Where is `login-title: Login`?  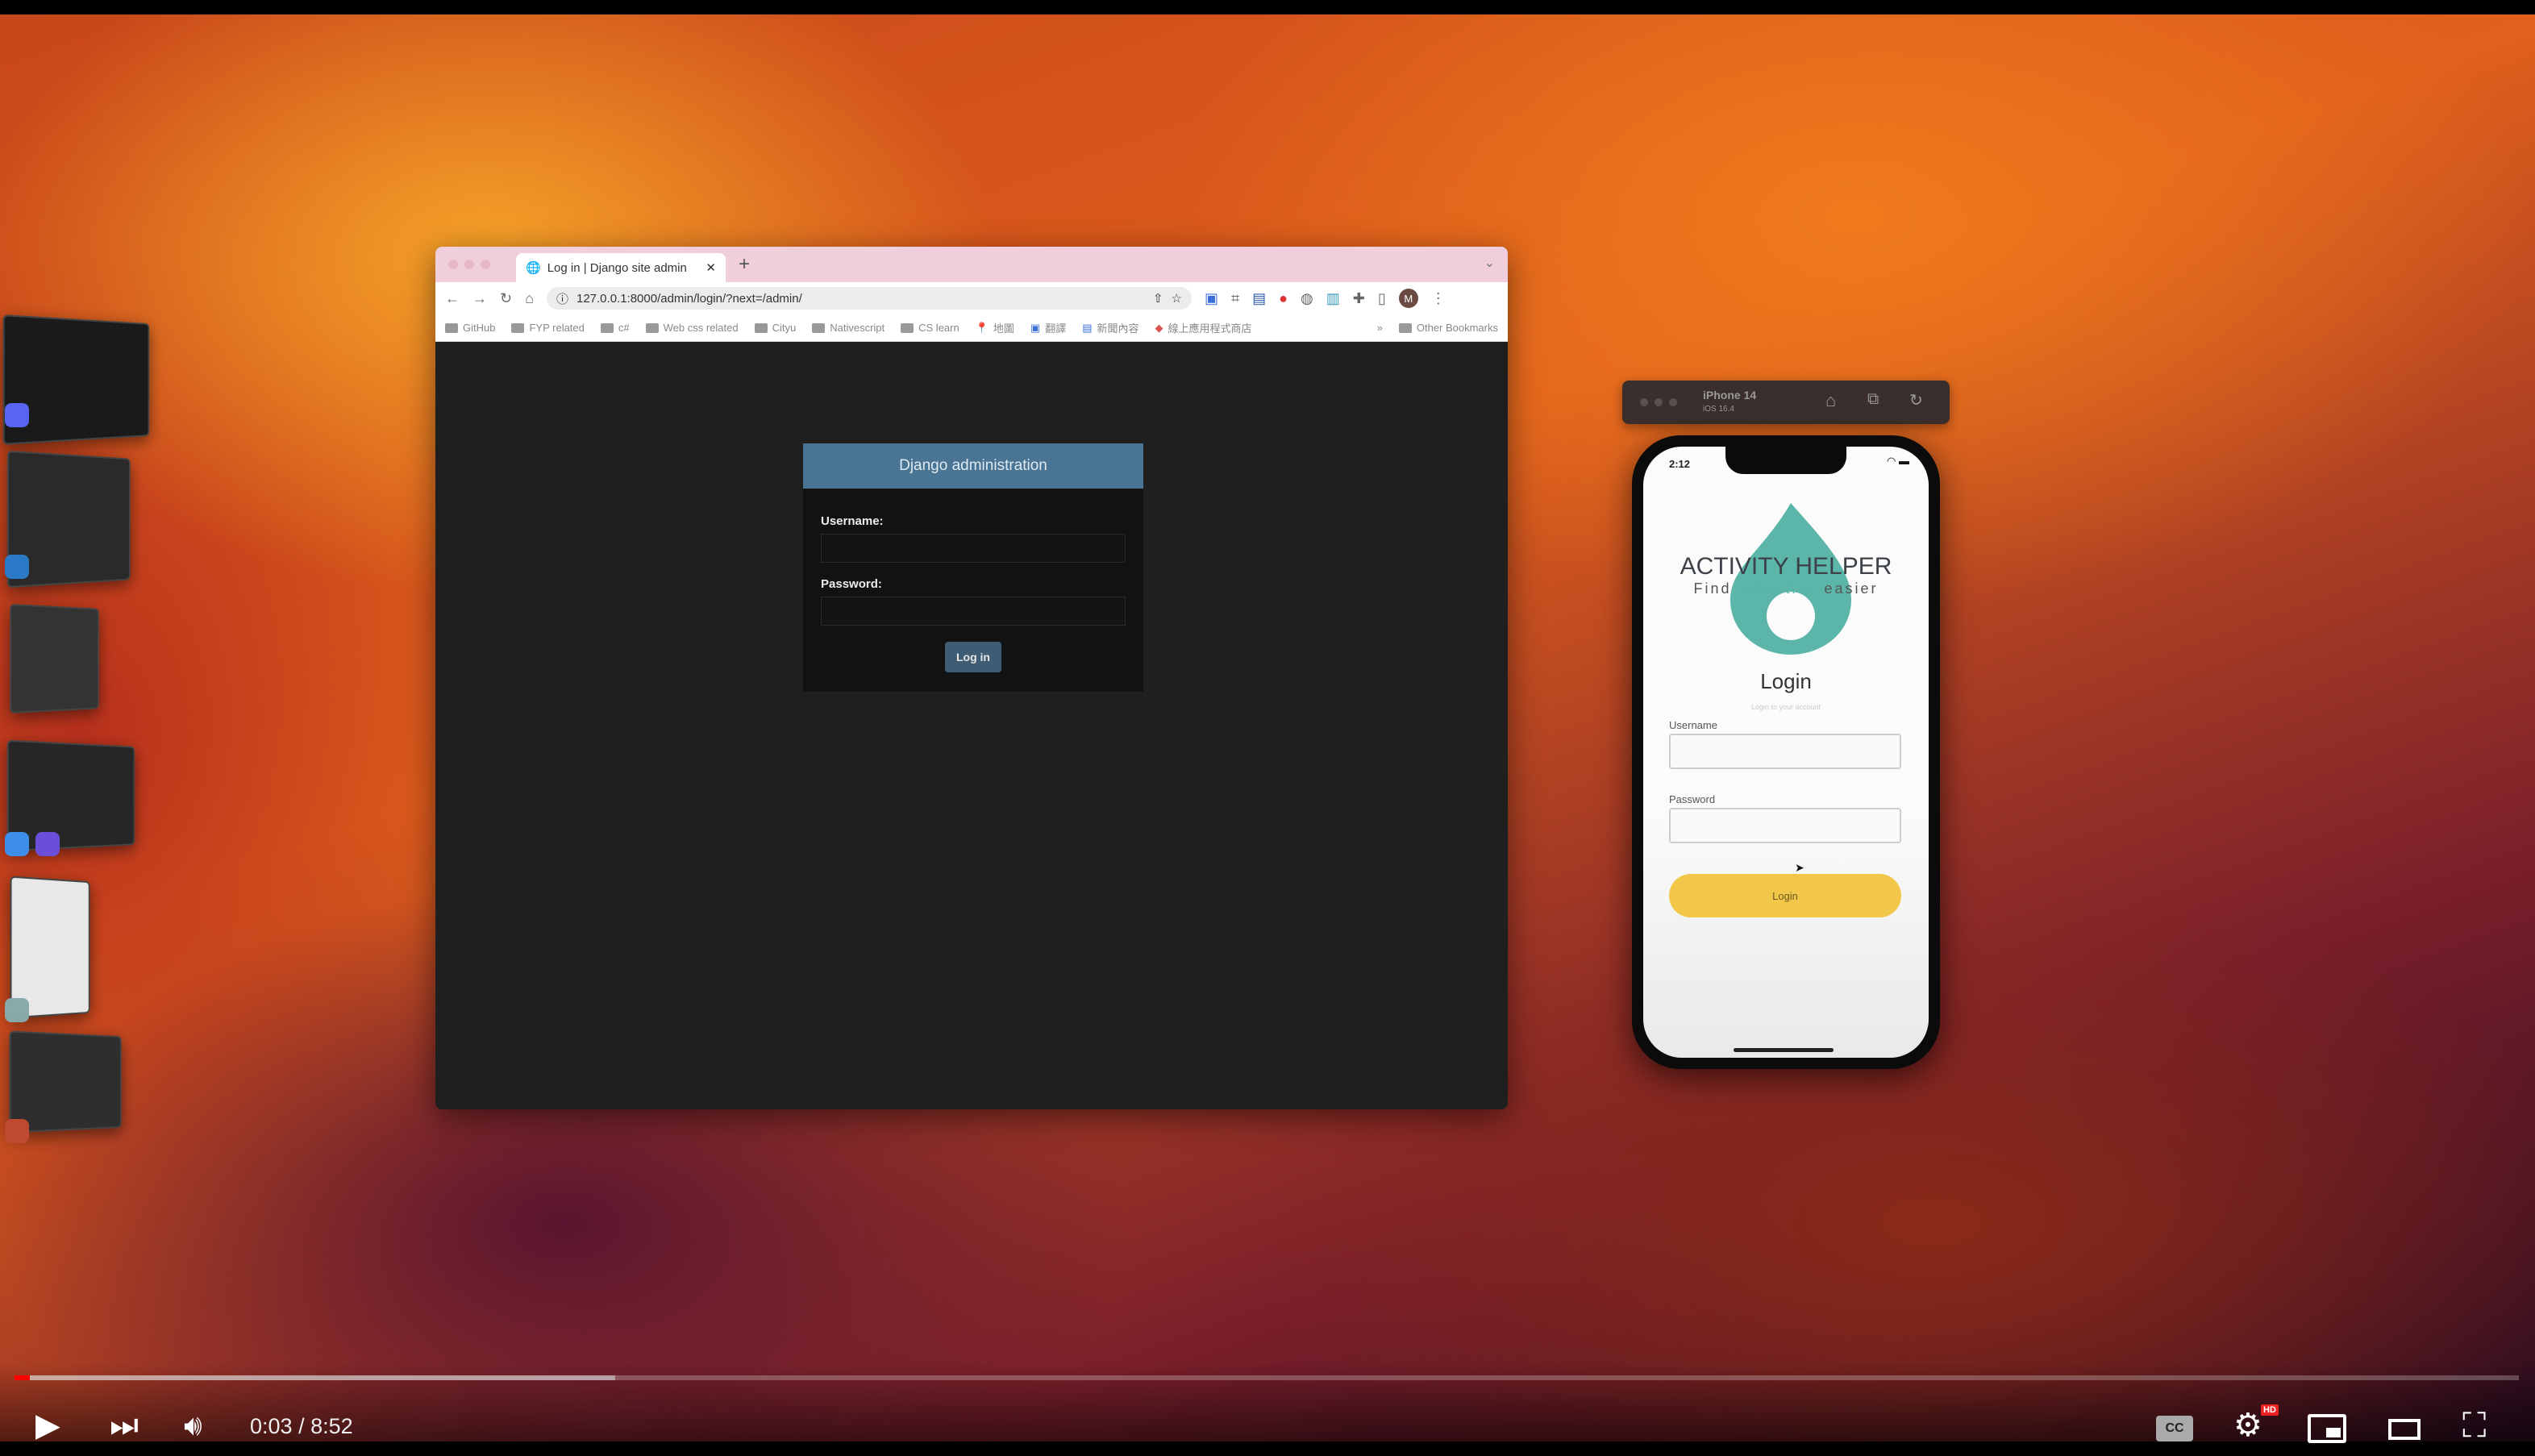 login-title: Login is located at coordinates (1786, 681).